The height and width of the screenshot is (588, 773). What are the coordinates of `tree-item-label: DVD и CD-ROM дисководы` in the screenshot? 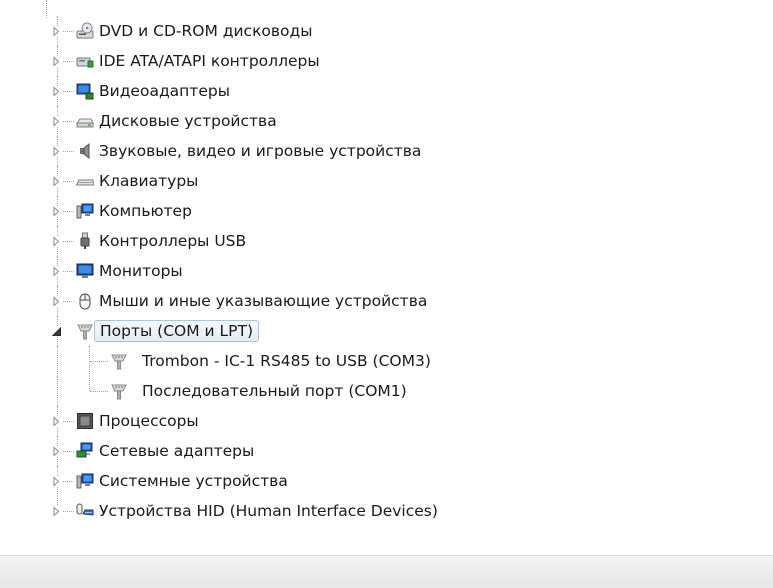 It's located at (206, 31).